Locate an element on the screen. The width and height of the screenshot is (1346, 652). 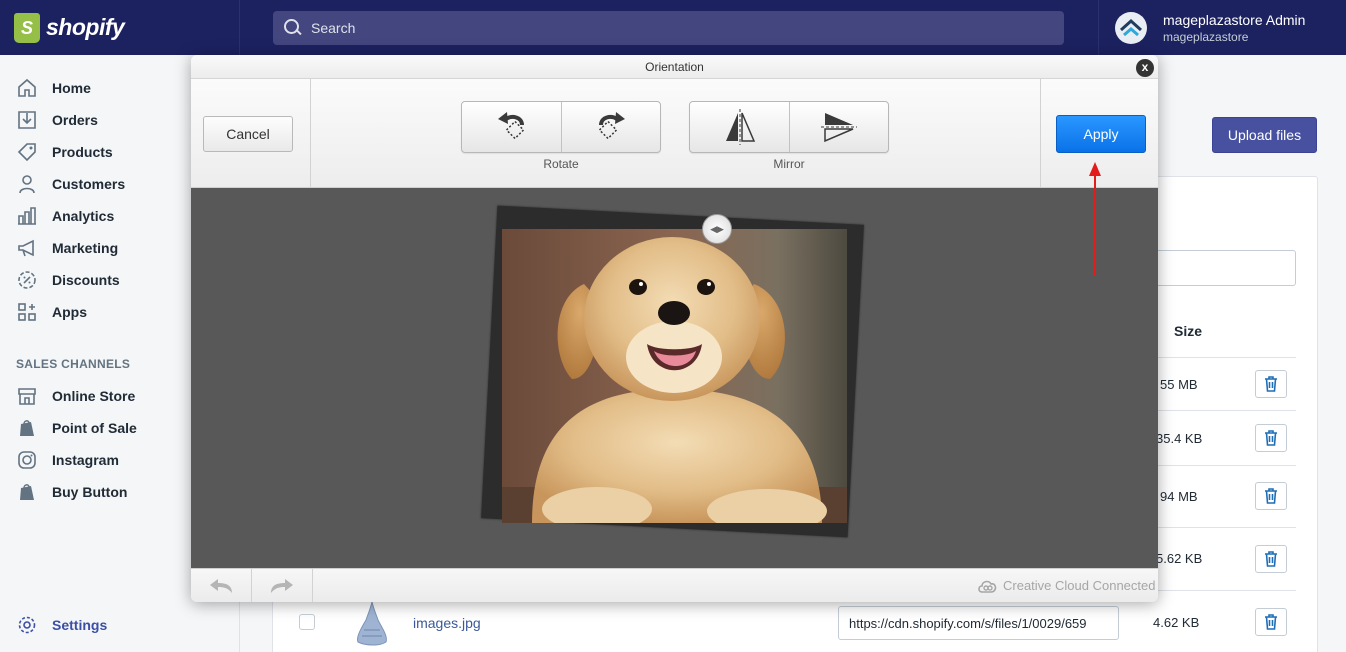
sidebar-item-label: Buy Button is located at coordinates (90, 492).